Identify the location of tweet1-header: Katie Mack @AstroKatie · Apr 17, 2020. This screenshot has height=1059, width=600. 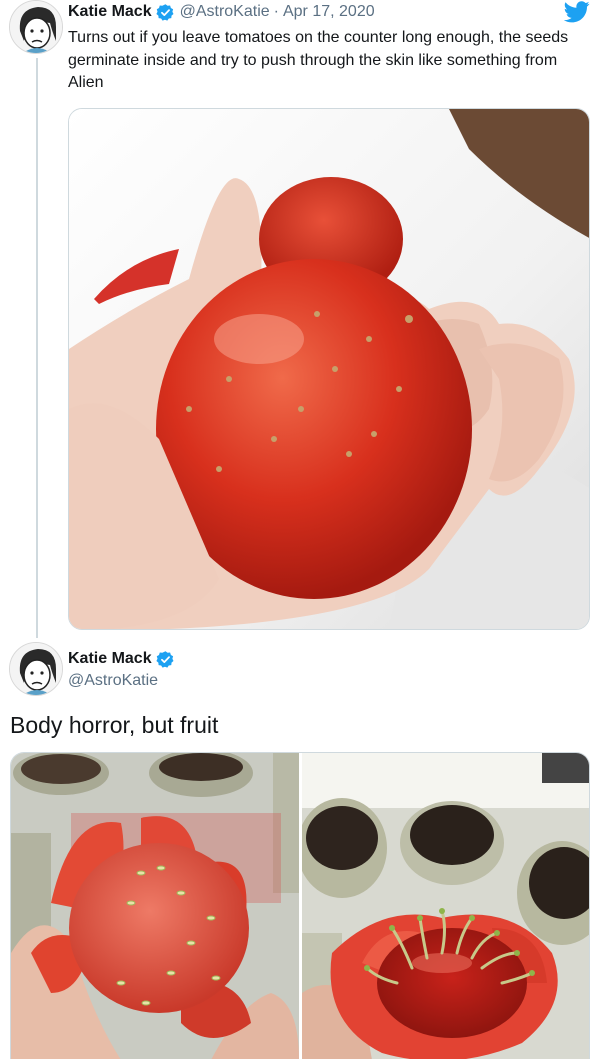
(221, 12).